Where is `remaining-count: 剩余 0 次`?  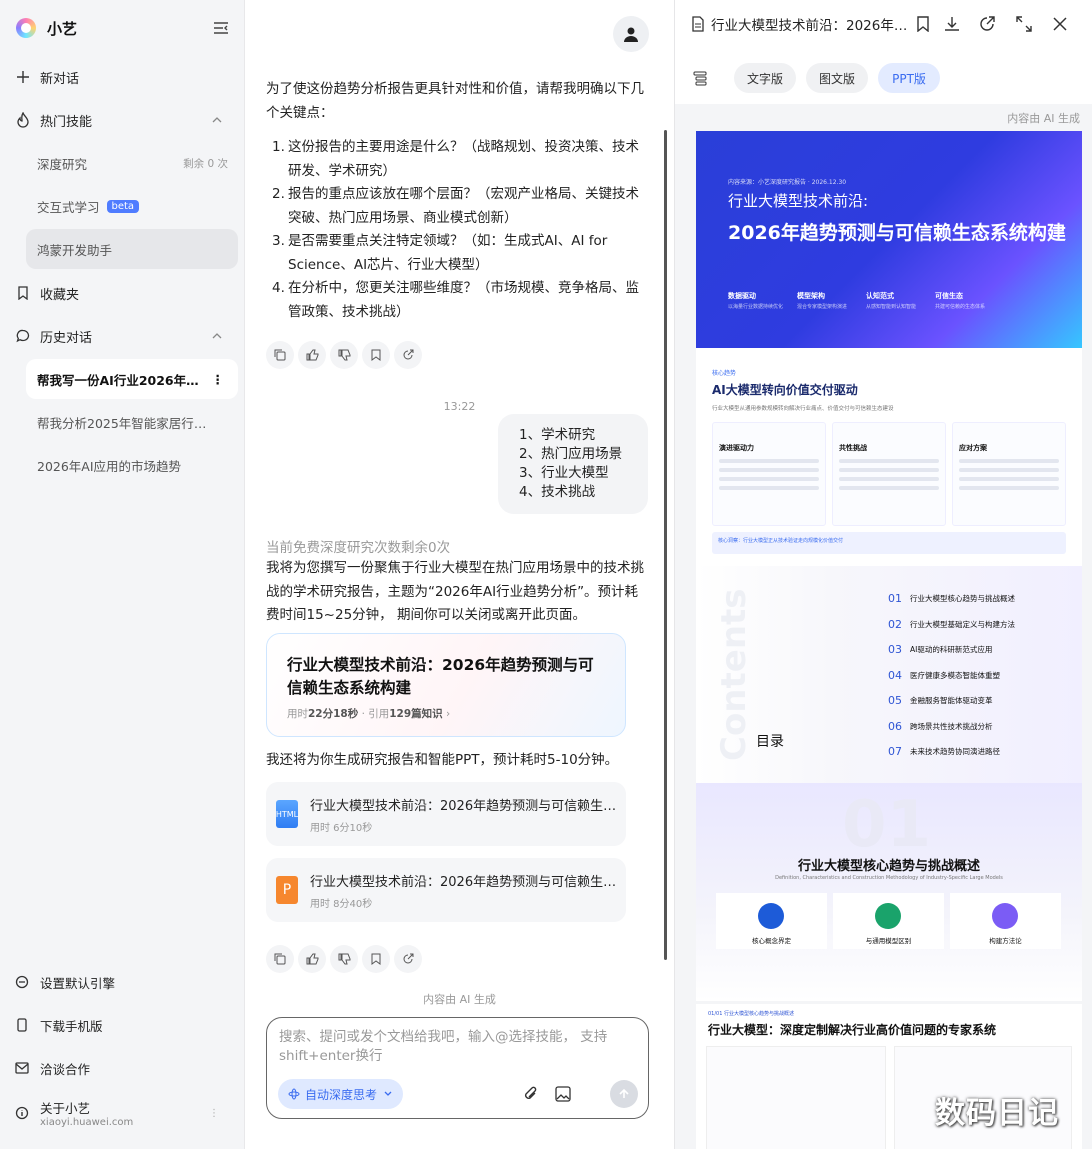
remaining-count: 剩余 0 次 is located at coordinates (205, 163).